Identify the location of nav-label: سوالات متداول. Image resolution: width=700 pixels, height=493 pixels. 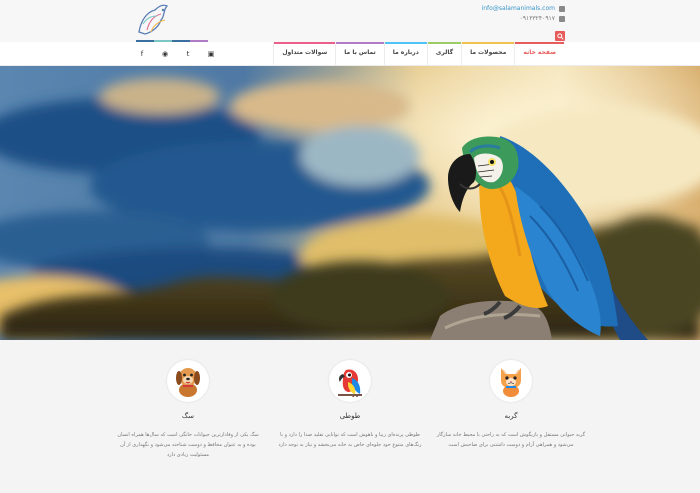
(305, 52).